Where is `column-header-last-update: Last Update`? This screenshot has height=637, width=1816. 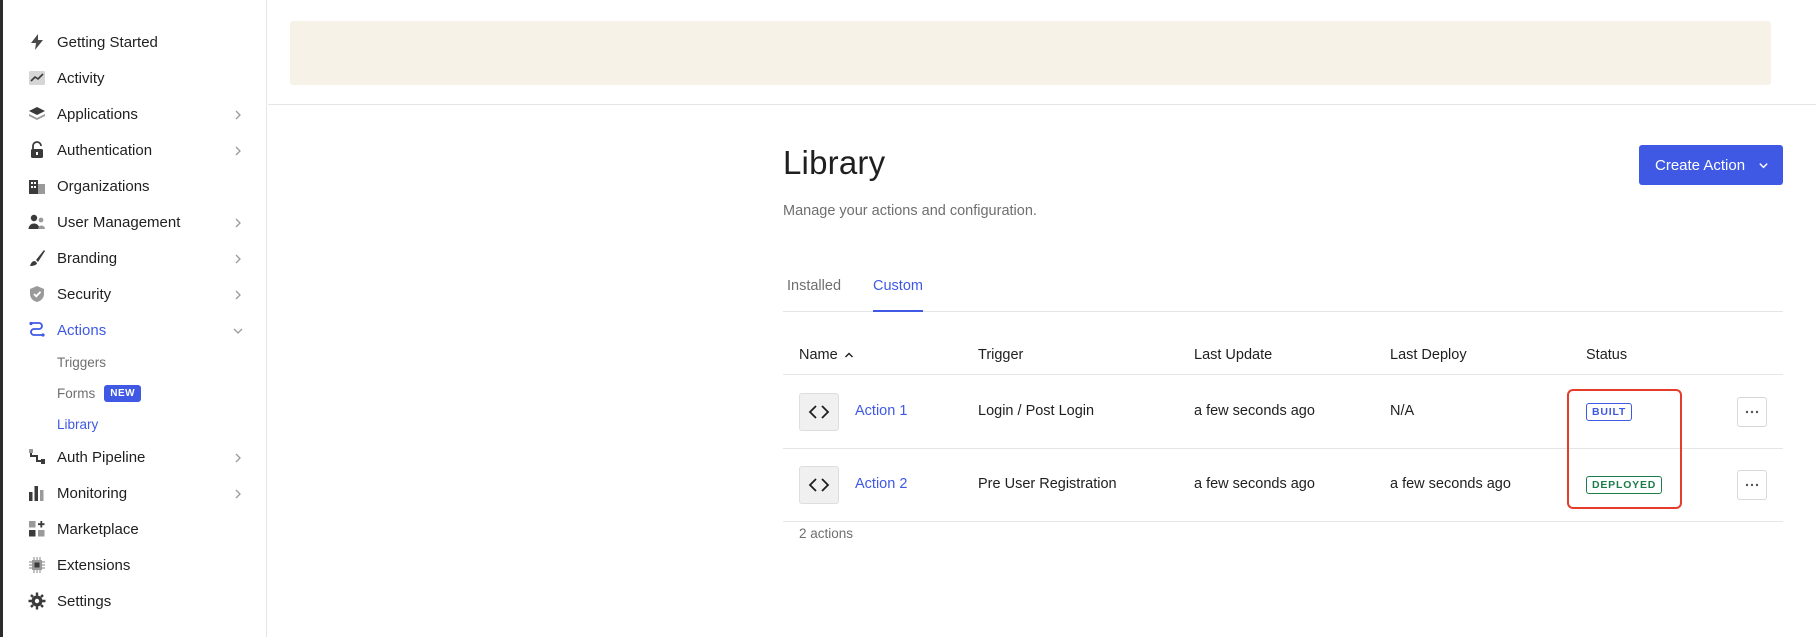
column-header-last-update: Last Update is located at coordinates (1233, 355).